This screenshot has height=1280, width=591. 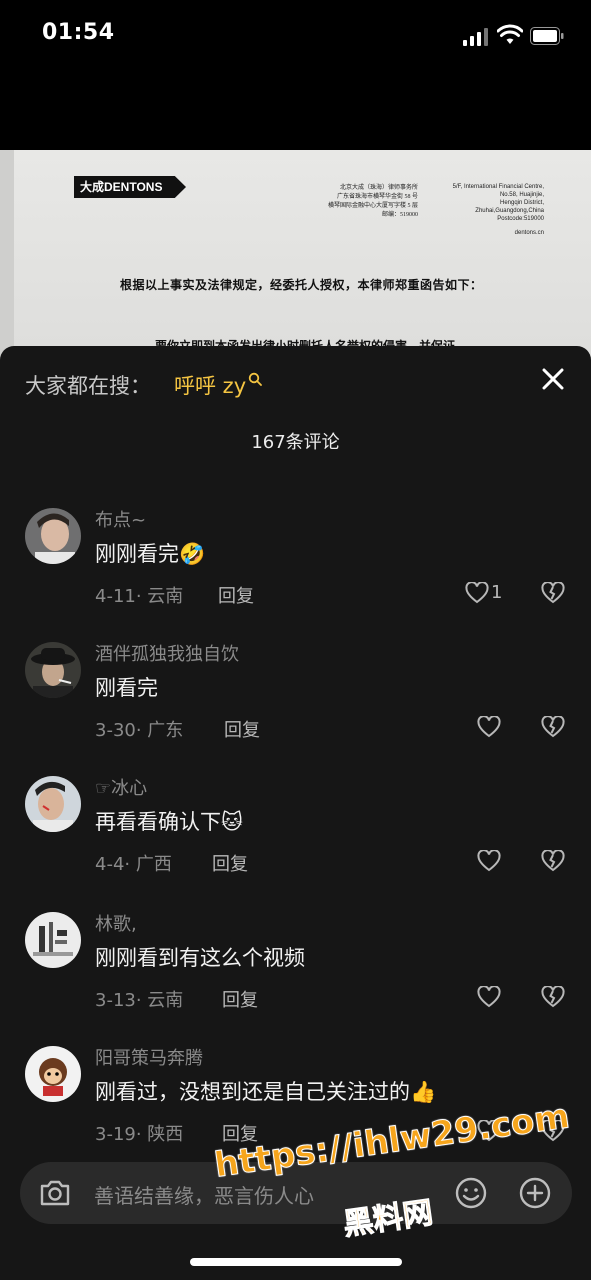 I want to click on cat-sticker-icon: 🐱, so click(x=232, y=822).